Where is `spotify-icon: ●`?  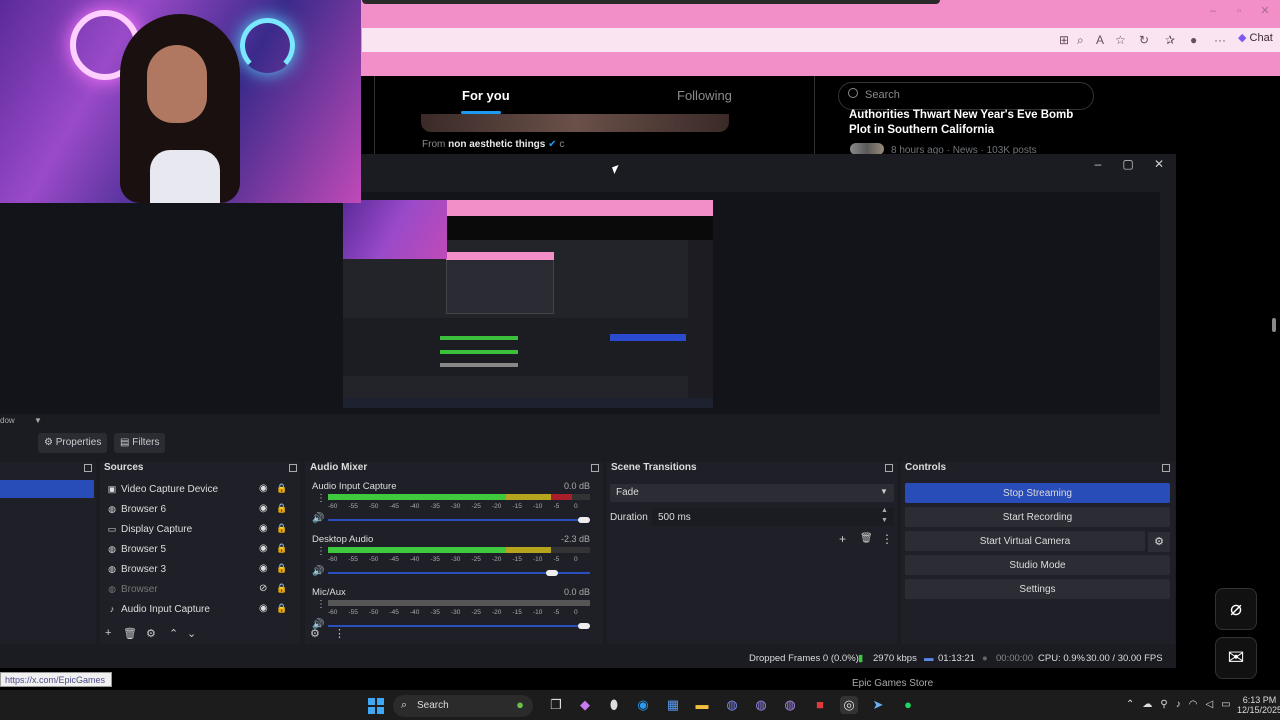 spotify-icon: ● is located at coordinates (908, 705).